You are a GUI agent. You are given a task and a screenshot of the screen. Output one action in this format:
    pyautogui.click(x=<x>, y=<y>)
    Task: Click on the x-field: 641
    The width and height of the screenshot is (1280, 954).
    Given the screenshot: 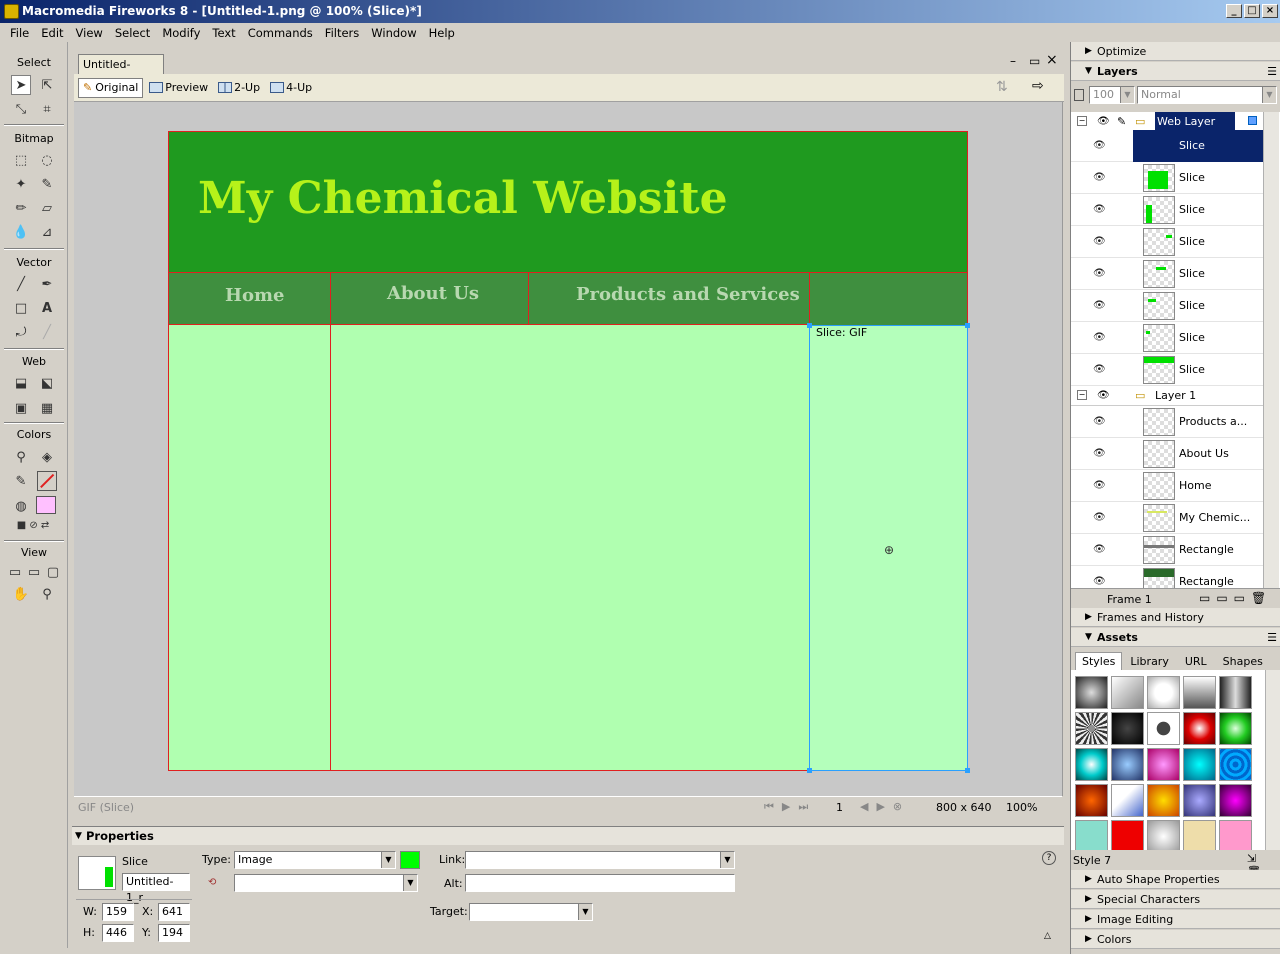 What is the action you would take?
    pyautogui.click(x=174, y=912)
    